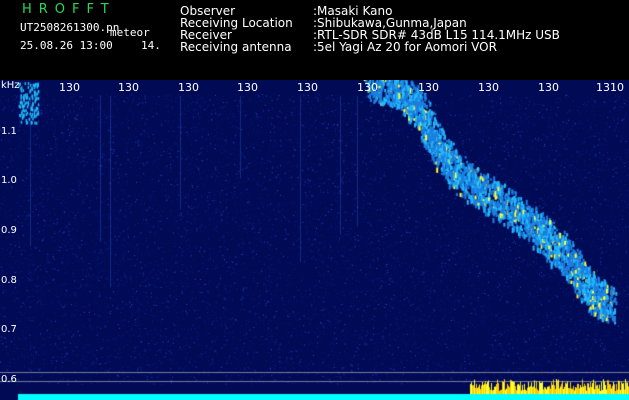 The width and height of the screenshot is (629, 400). What do you see at coordinates (151, 45) in the screenshot?
I see `frame-number: 14.` at bounding box center [151, 45].